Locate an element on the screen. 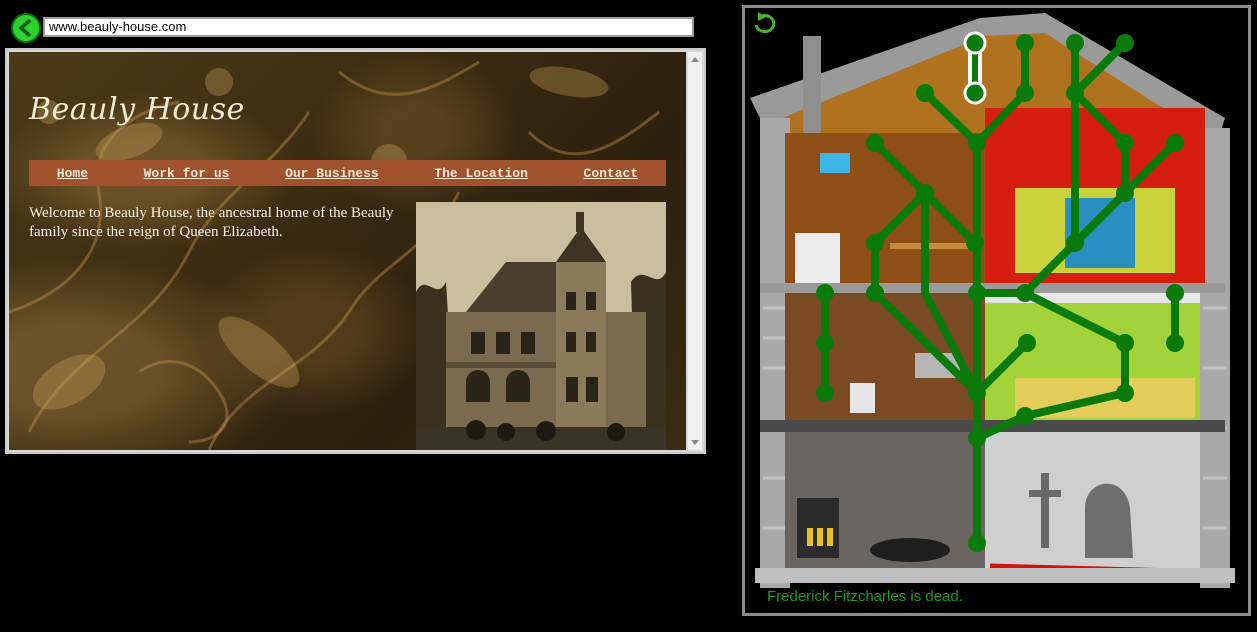 This screenshot has height=632, width=1257. nav-home: Home is located at coordinates (72, 173).